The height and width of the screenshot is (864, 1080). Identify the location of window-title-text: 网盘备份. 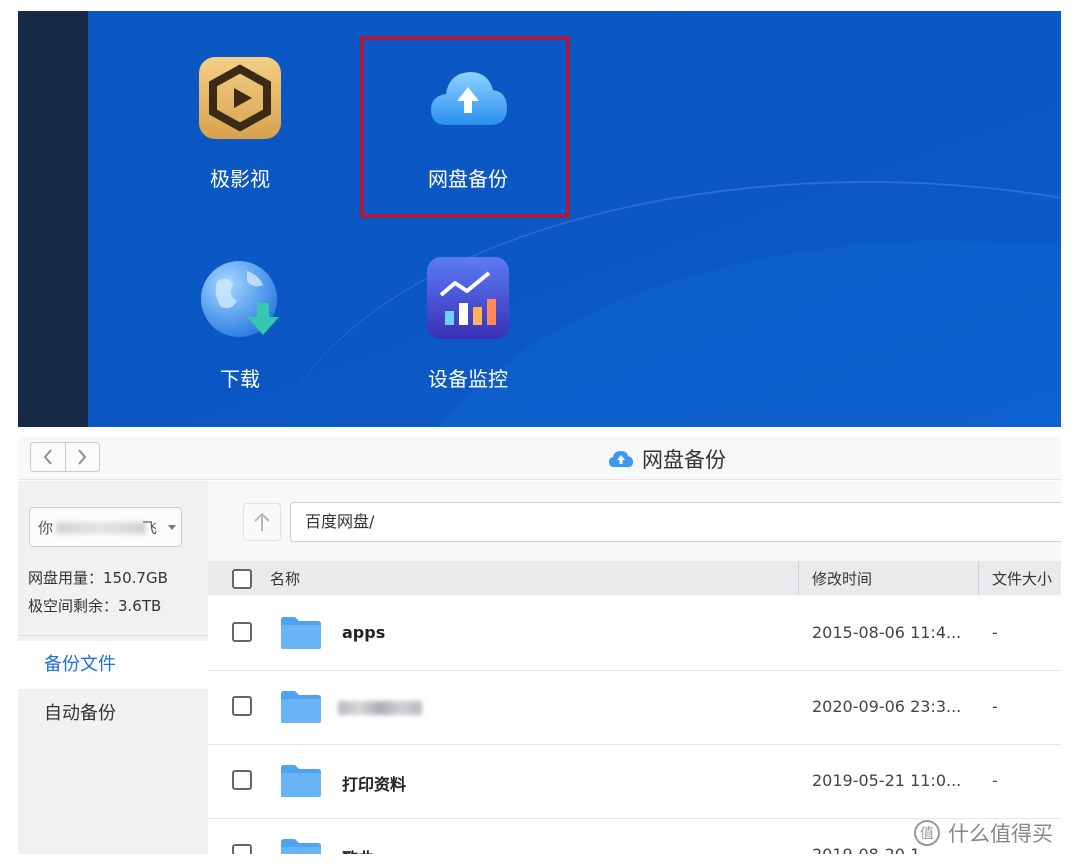
(684, 460).